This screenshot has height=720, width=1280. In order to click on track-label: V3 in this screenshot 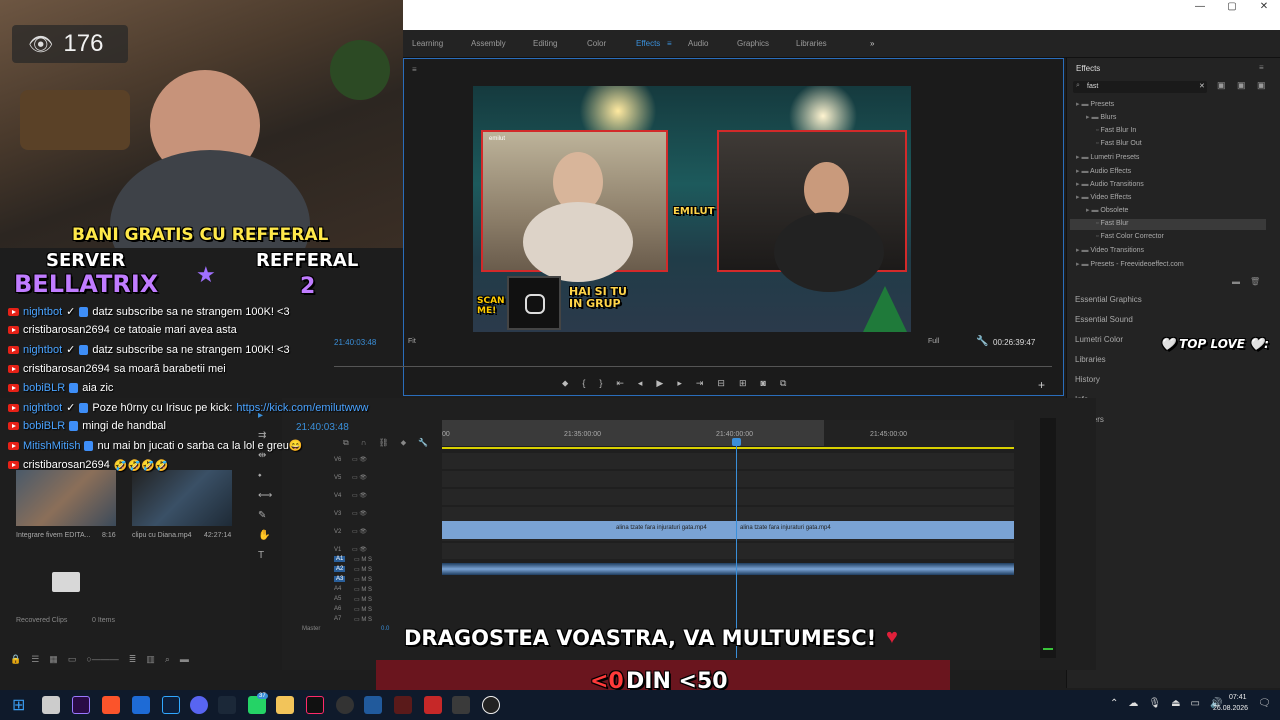, I will do `click(337, 514)`.